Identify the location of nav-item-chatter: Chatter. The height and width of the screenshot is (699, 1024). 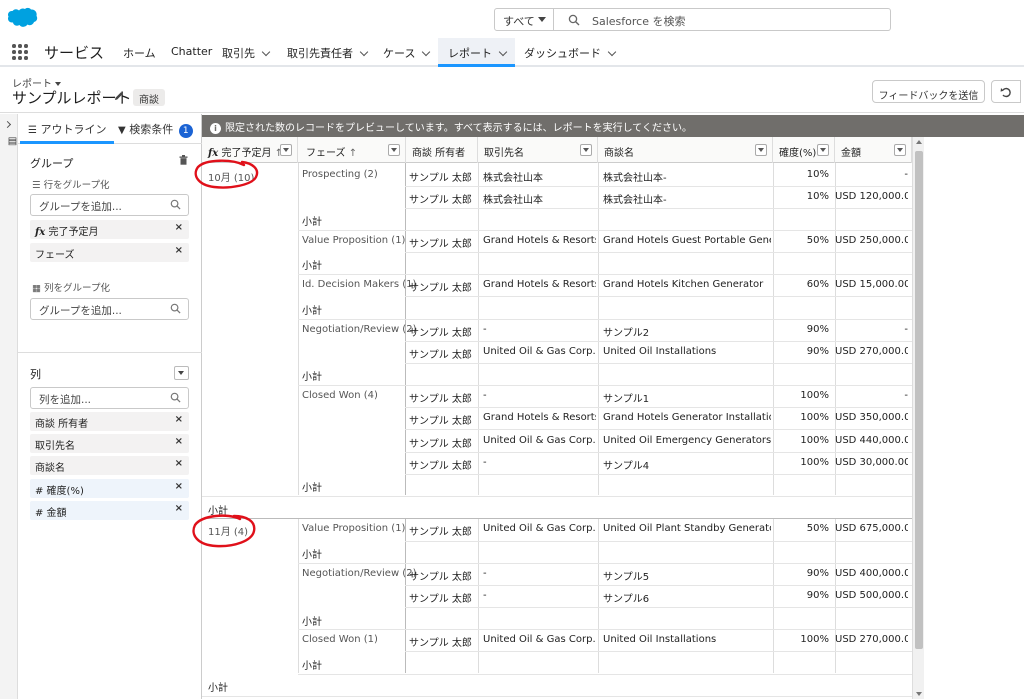
(191, 52).